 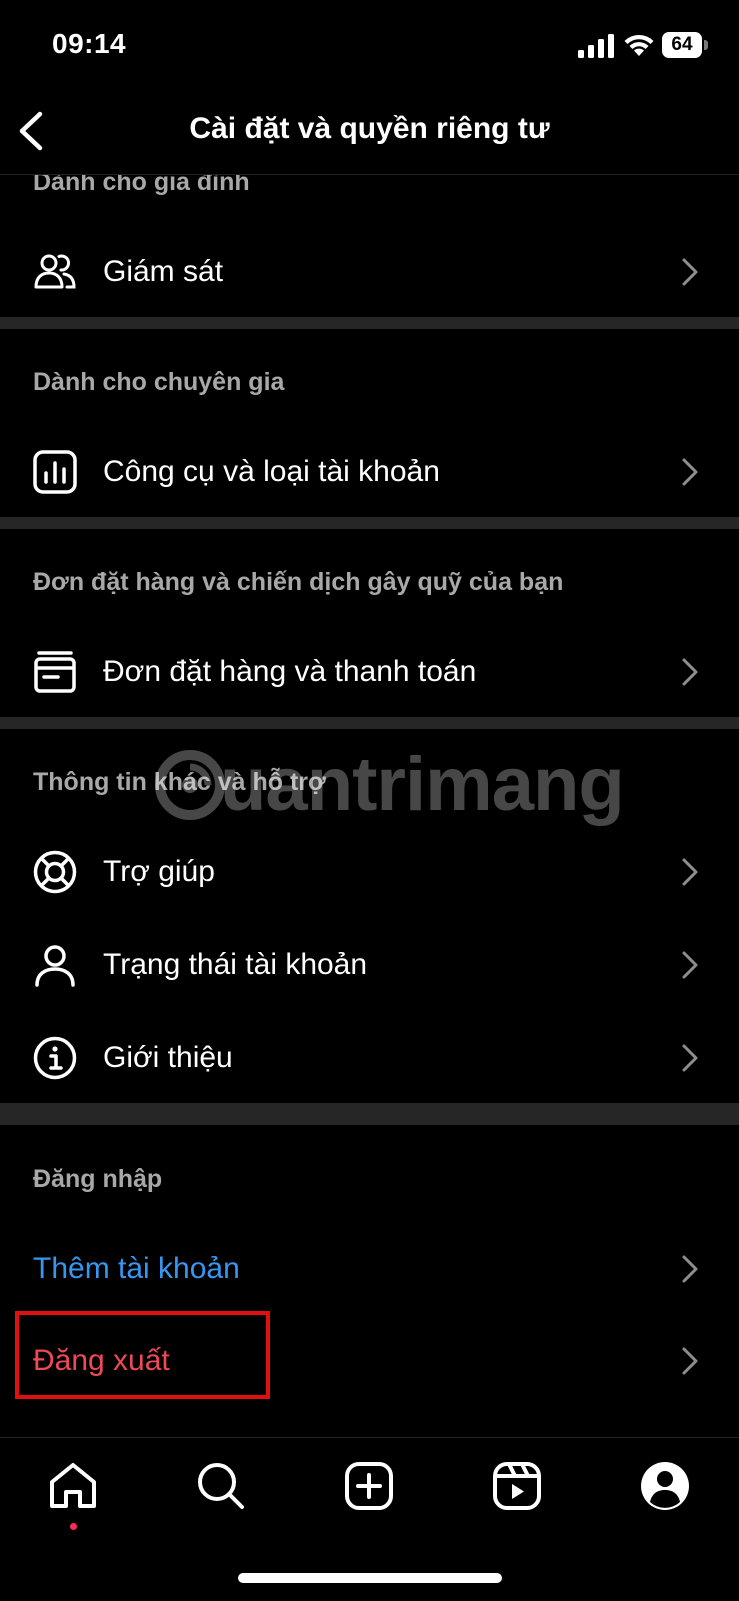 What do you see at coordinates (159, 871) in the screenshot?
I see `row-label: Trợ giúp` at bounding box center [159, 871].